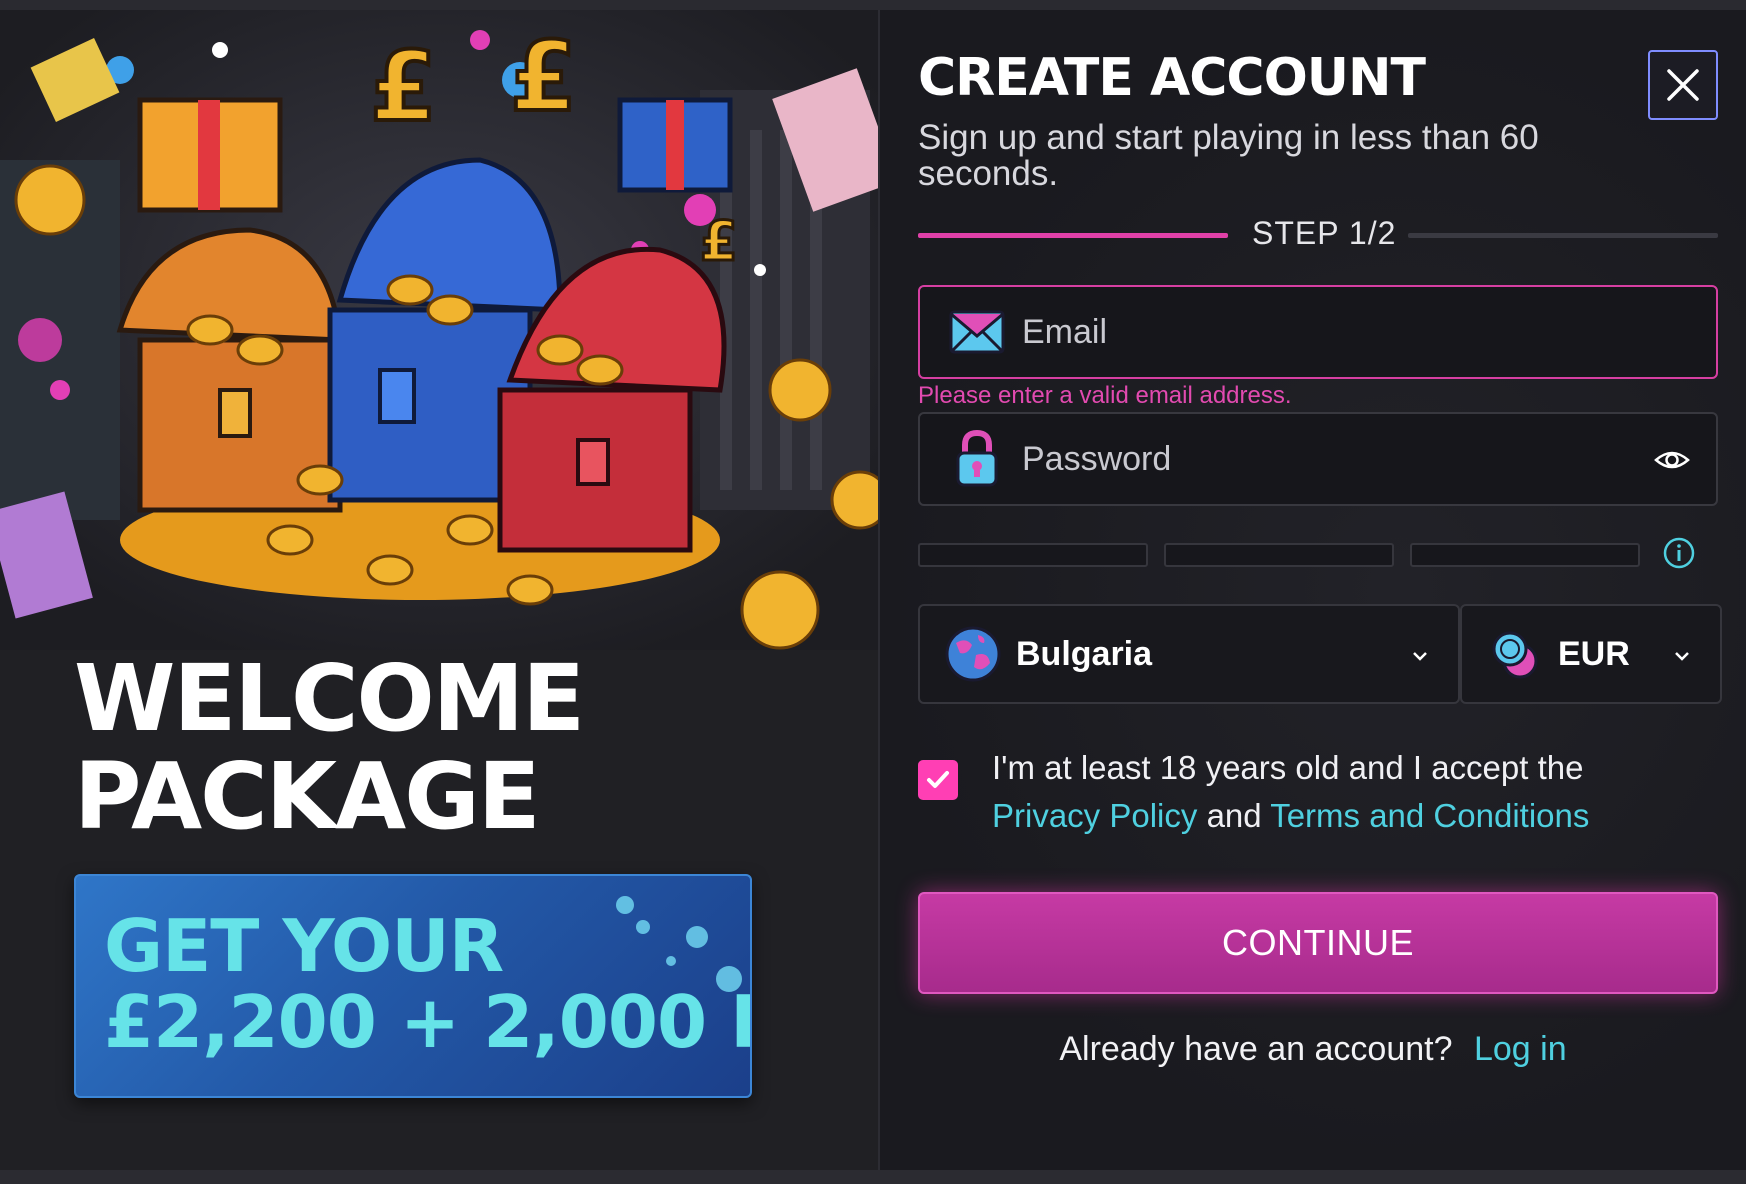 Image resolution: width=1746 pixels, height=1184 pixels. I want to click on window-bottom-edge, so click(873, 1177).